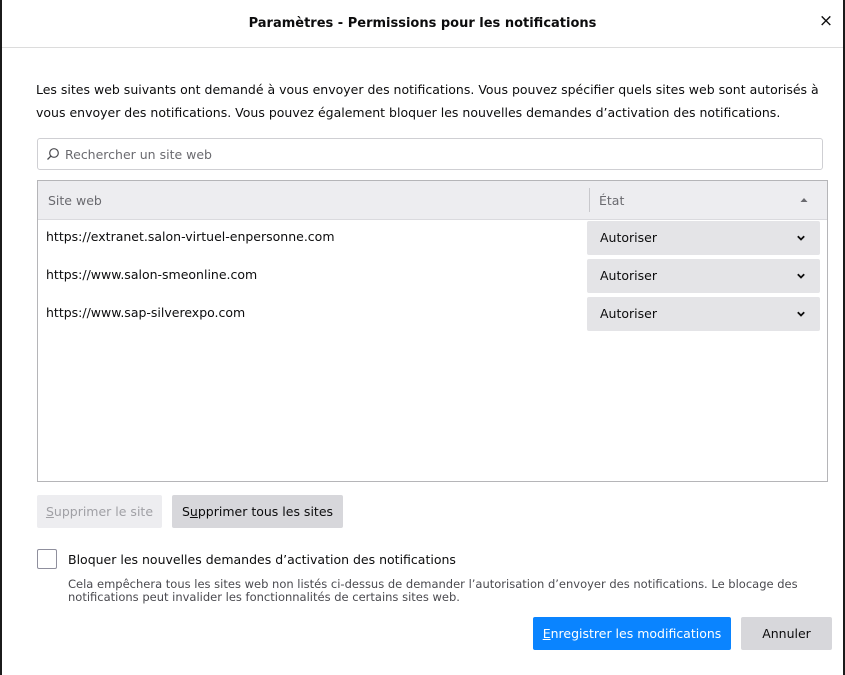 This screenshot has height=675, width=845. I want to click on remove-all-label-rest: pprimer tous les sites, so click(265, 511).